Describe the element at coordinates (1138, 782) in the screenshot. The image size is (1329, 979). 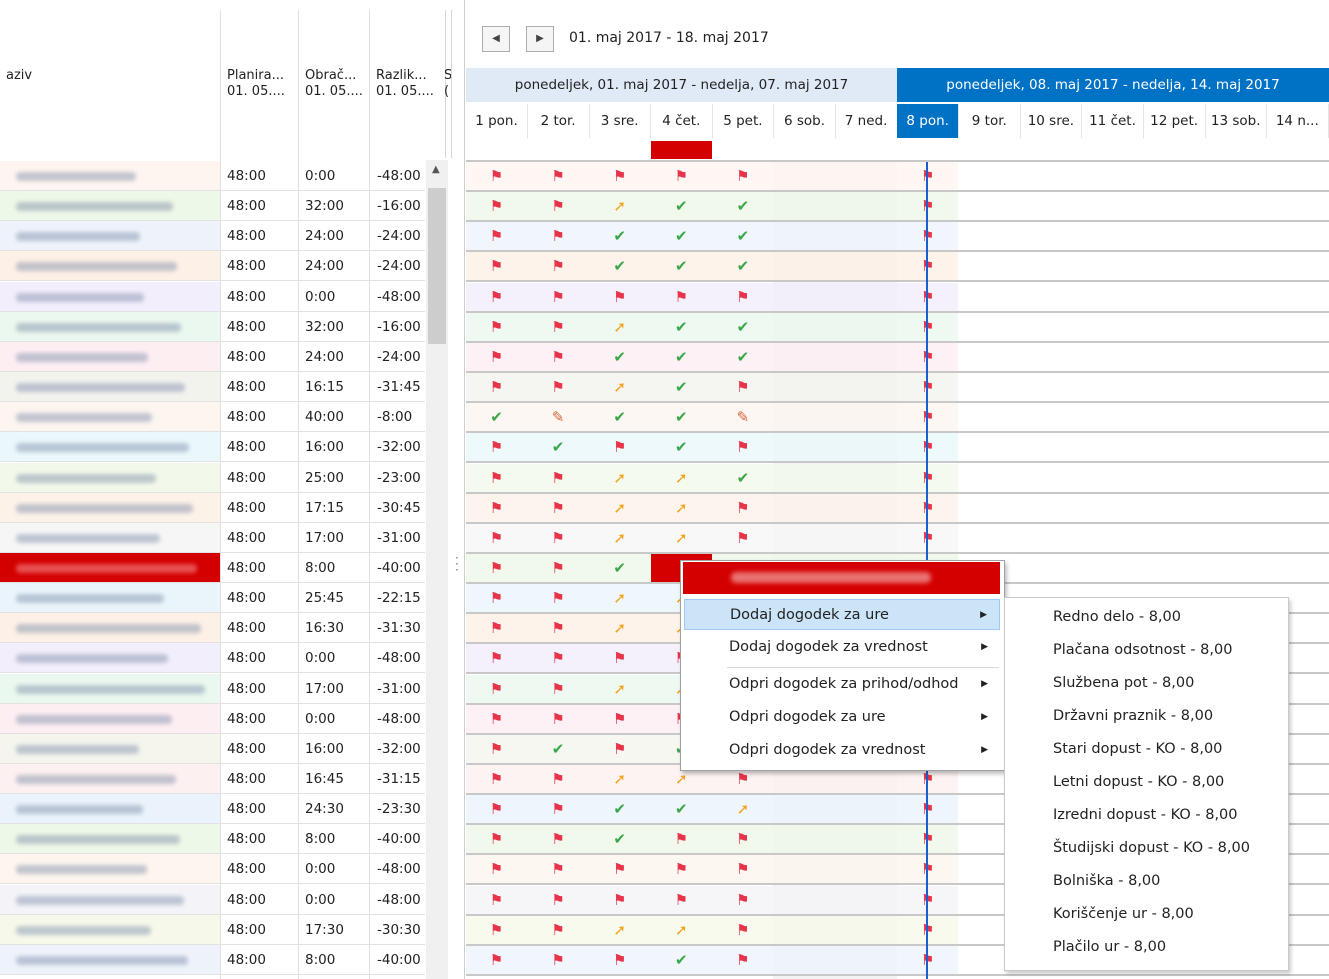
I see `submenu-item: Letni dopust - KO - 8,00` at that location.